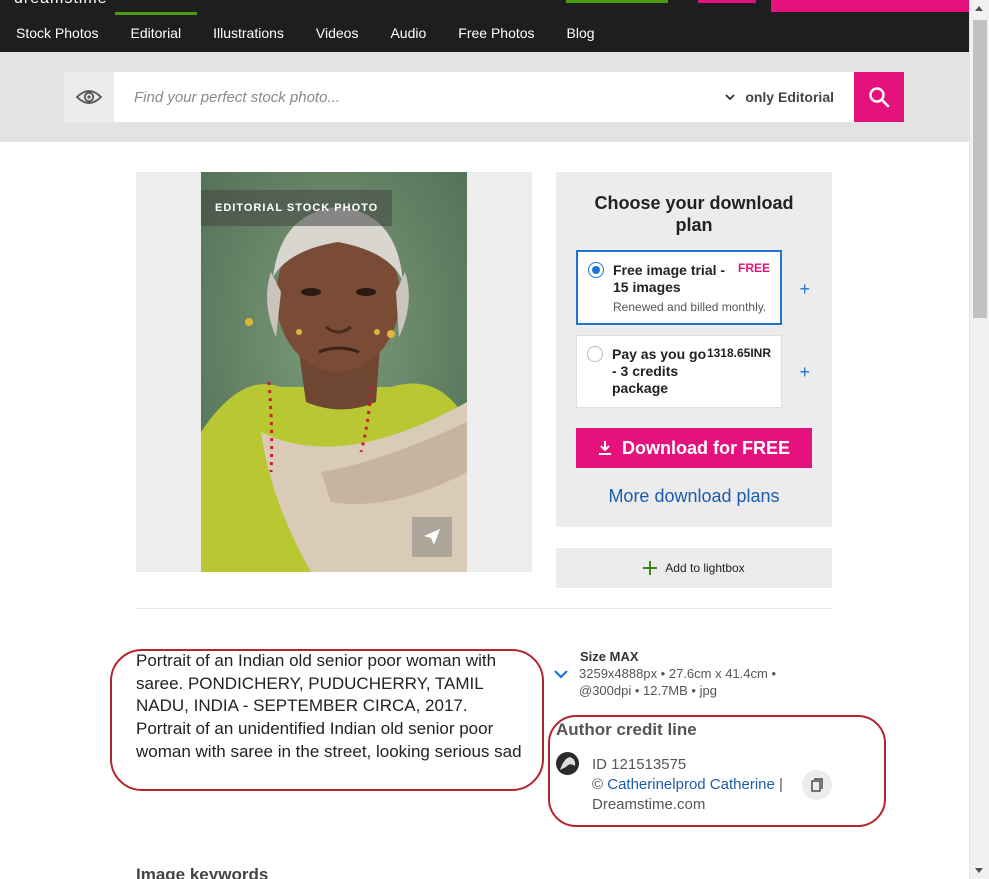 The width and height of the screenshot is (989, 879). I want to click on add-to-lightbox-button: Add to lightbox, so click(694, 568).